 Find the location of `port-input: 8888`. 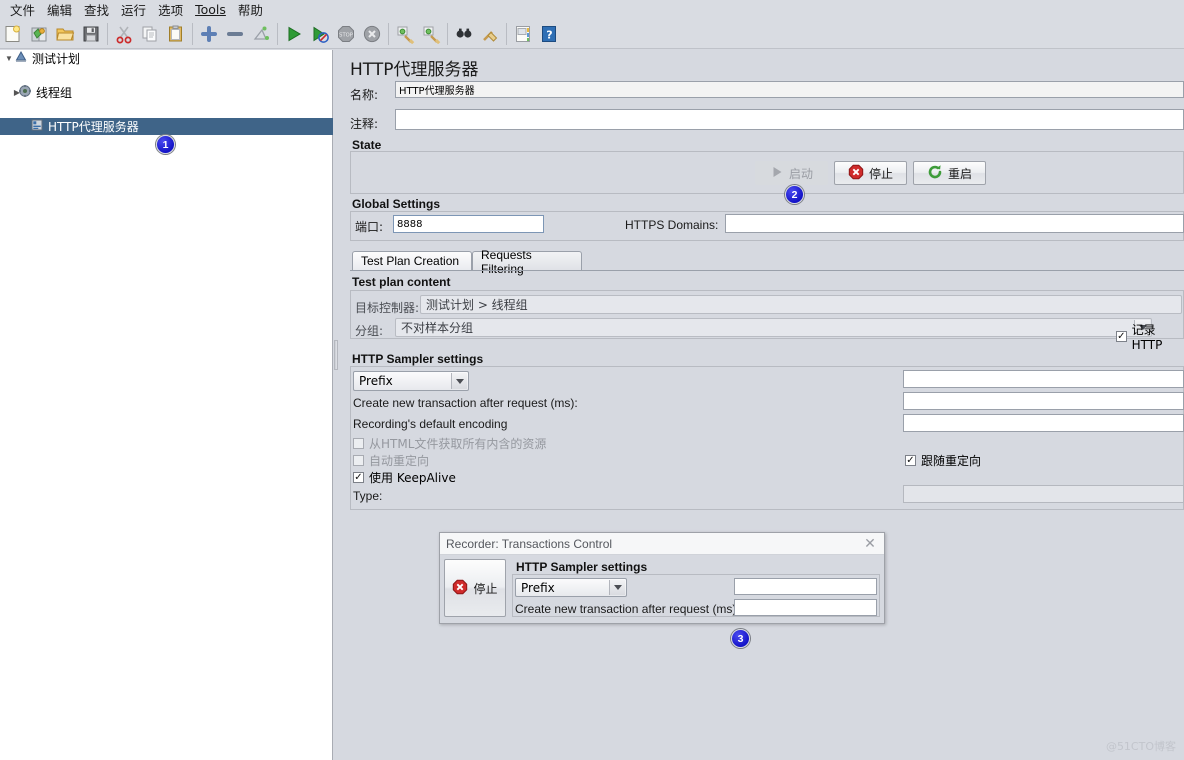

port-input: 8888 is located at coordinates (468, 224).